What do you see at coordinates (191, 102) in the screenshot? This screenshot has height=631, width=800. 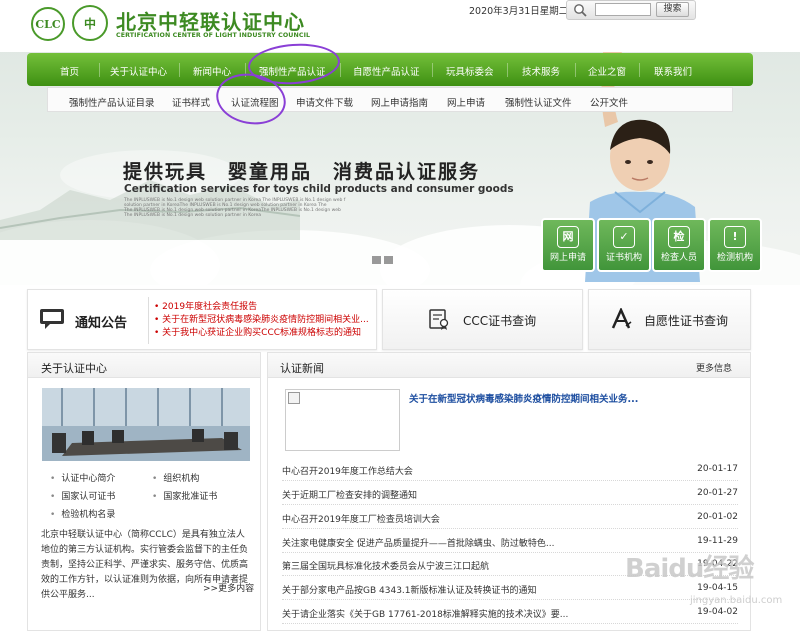 I see `subnav-item-cert-style: 证书样式` at bounding box center [191, 102].